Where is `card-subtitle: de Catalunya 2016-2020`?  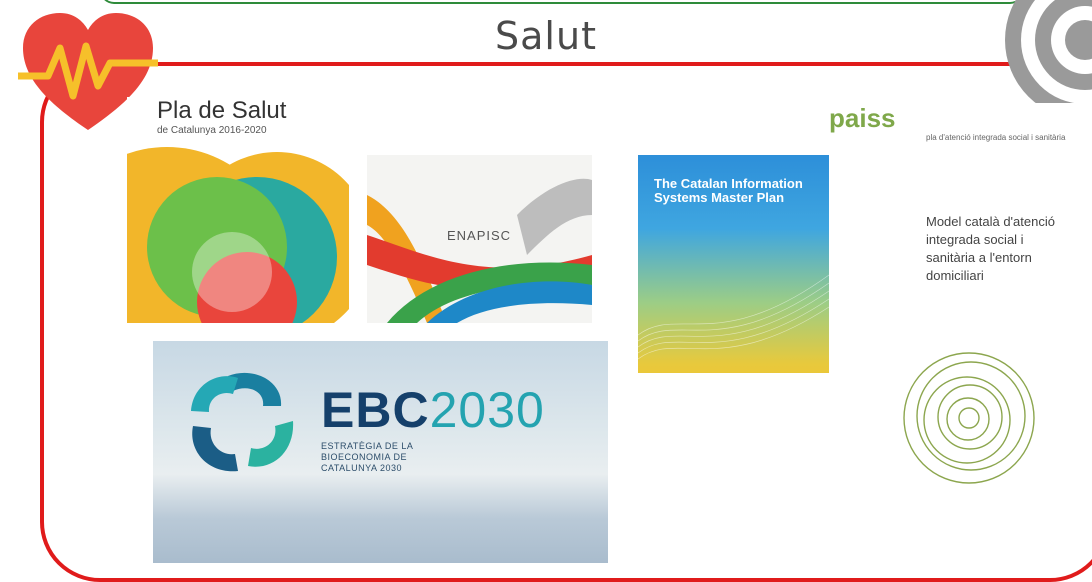 card-subtitle: de Catalunya 2016-2020 is located at coordinates (212, 130).